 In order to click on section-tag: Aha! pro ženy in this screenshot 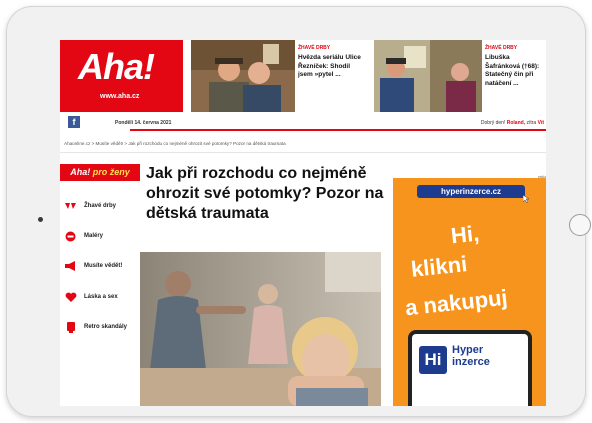, I will do `click(100, 172)`.